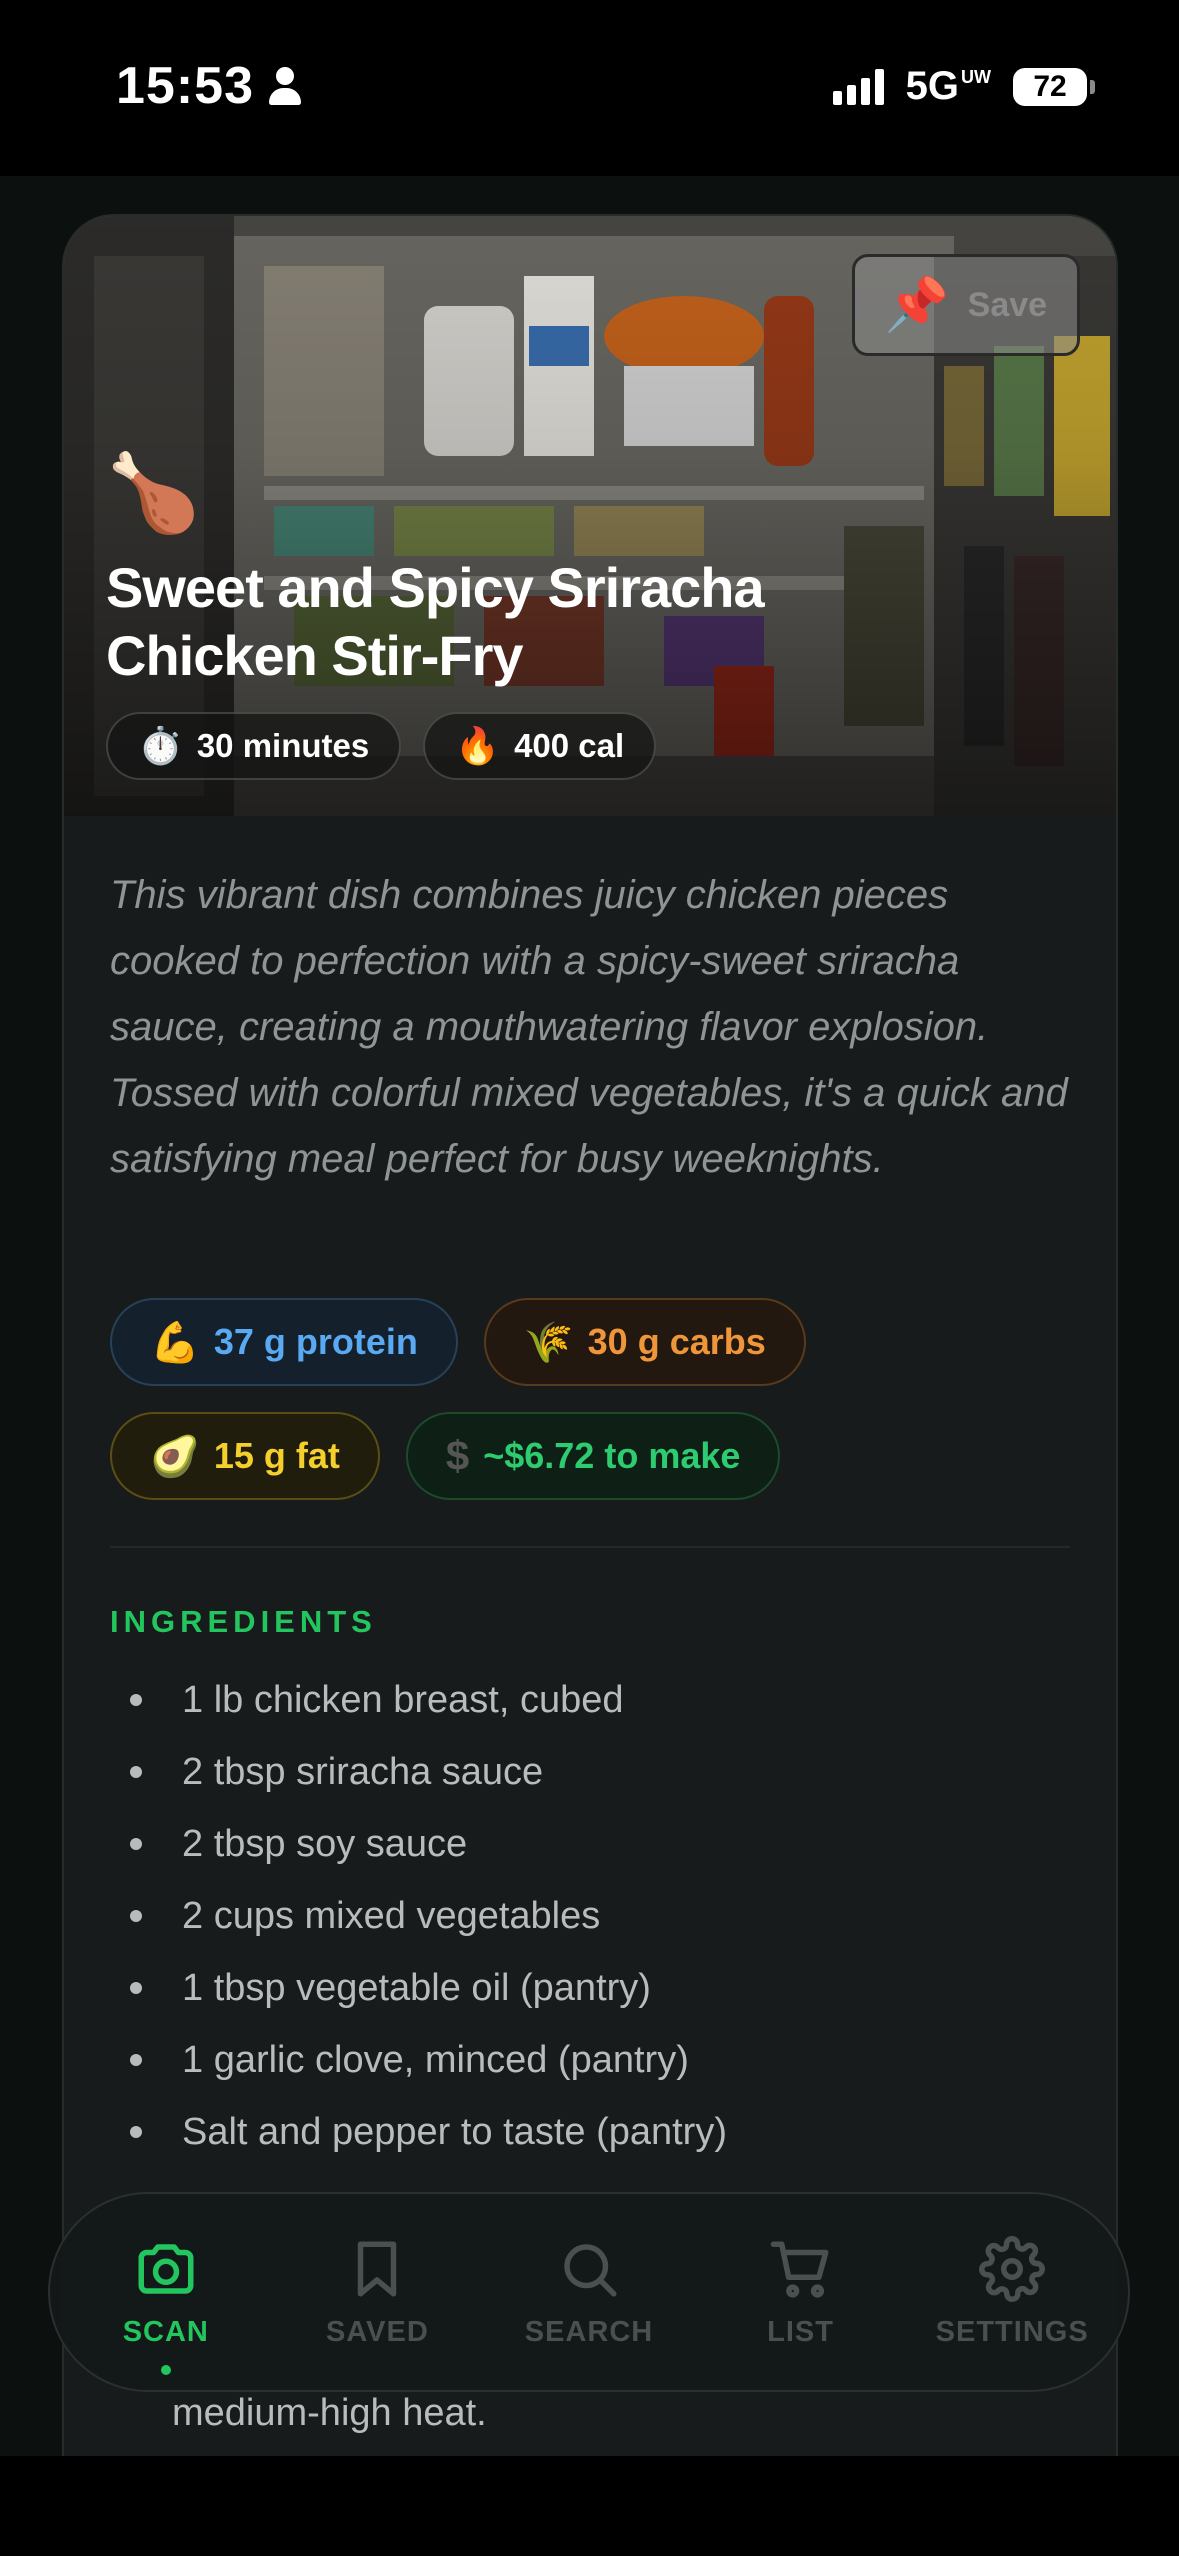 This screenshot has height=2556, width=1179. What do you see at coordinates (976, 77) in the screenshot?
I see `network-suffix: UW` at bounding box center [976, 77].